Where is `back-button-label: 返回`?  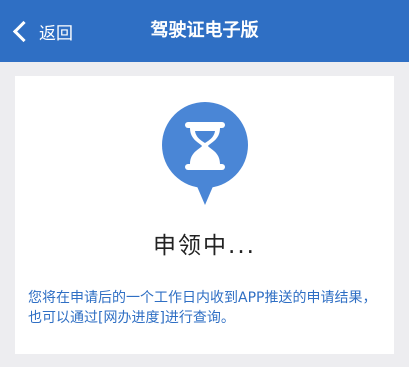 back-button-label: 返回 is located at coordinates (56, 33).